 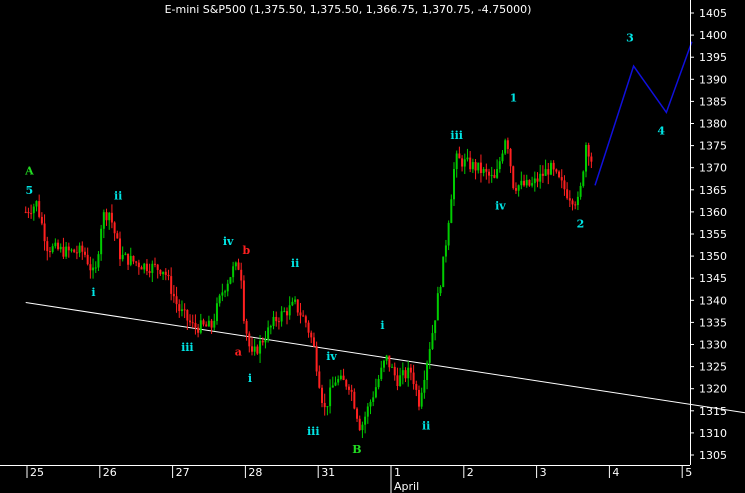 What do you see at coordinates (29, 170) in the screenshot?
I see `wave-label: A` at bounding box center [29, 170].